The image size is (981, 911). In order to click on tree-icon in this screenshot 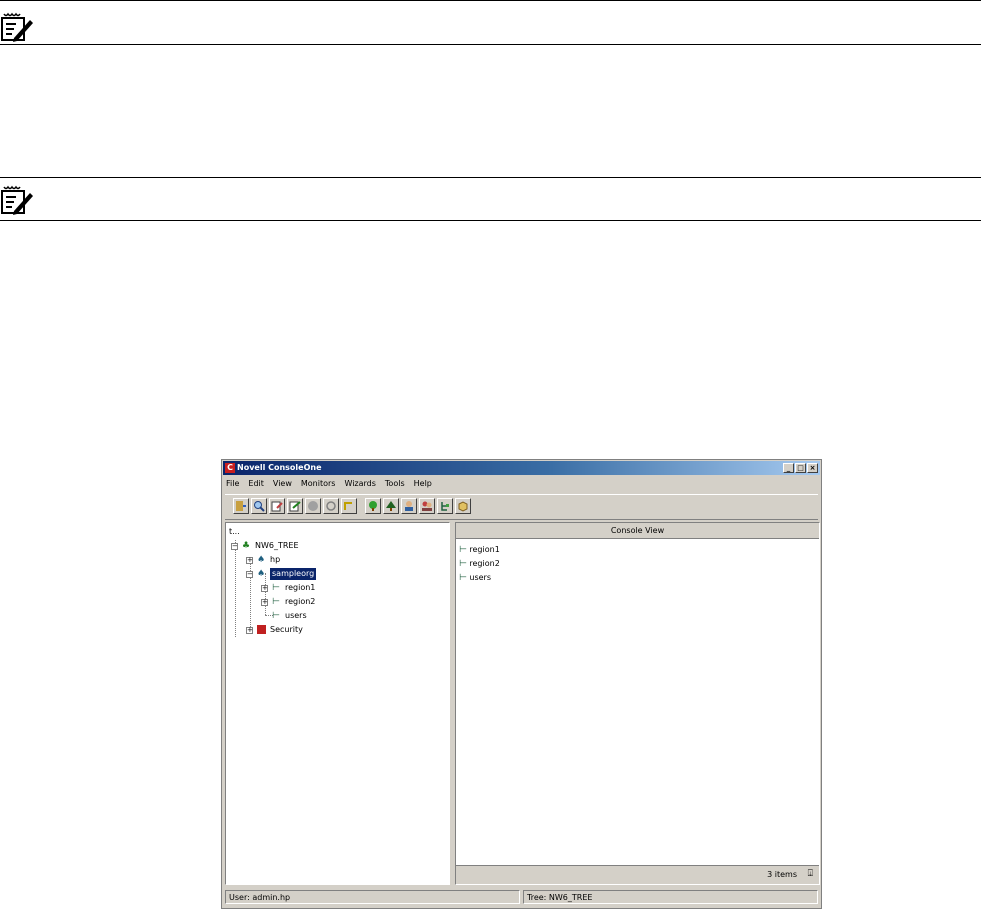, I will do `click(391, 506)`.